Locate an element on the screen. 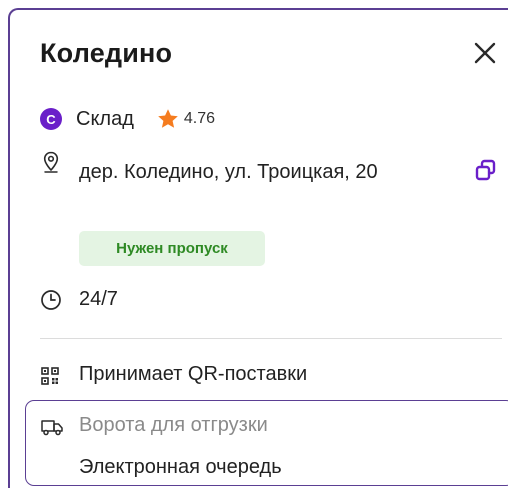 The image size is (508, 488). pass-required-badge: Нужен пропуск is located at coordinates (172, 248).